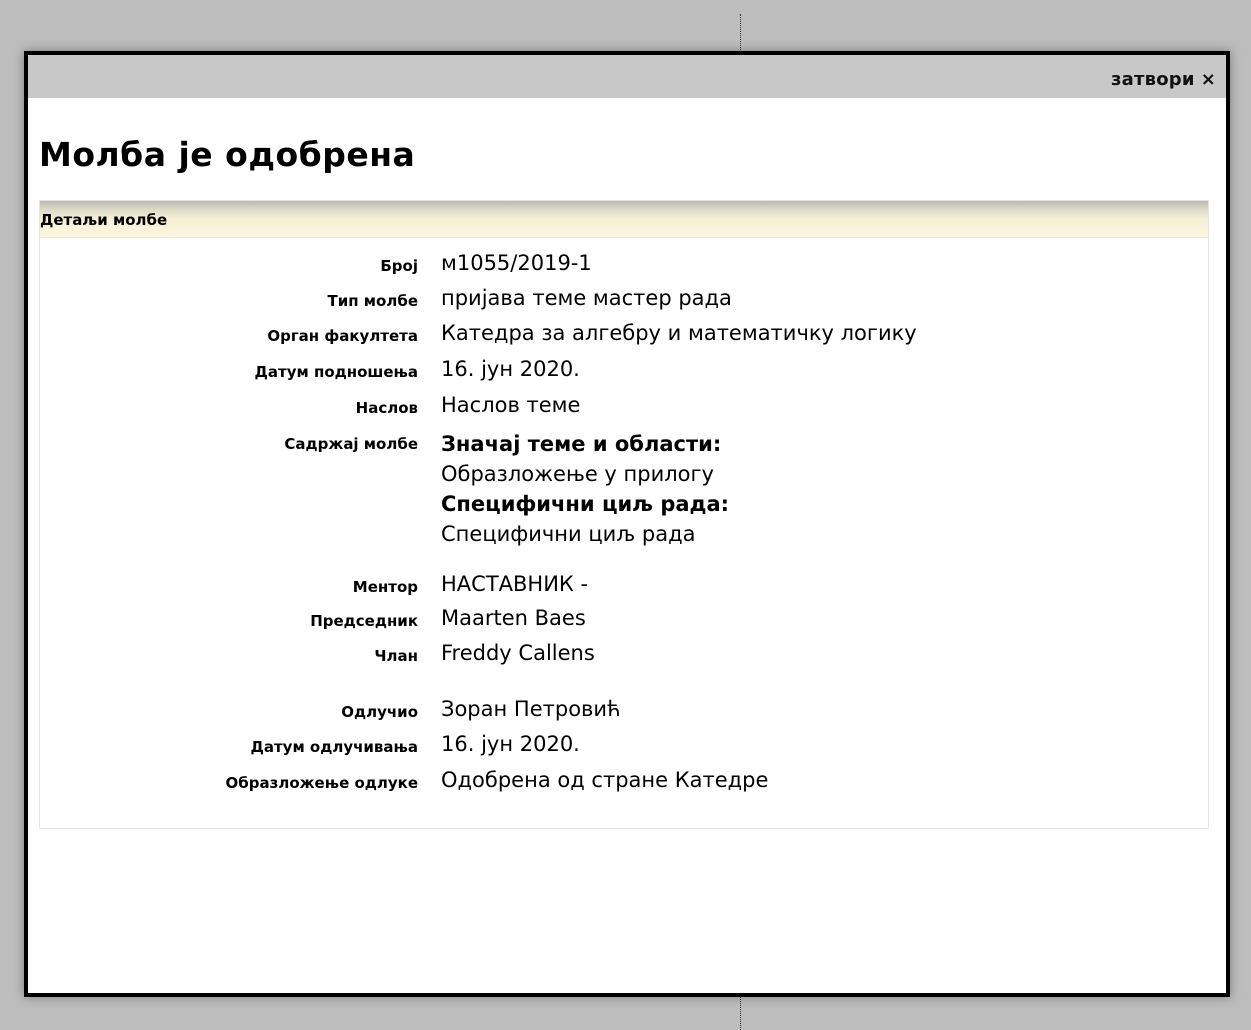  I want to click on field-label: Број, so click(399, 266).